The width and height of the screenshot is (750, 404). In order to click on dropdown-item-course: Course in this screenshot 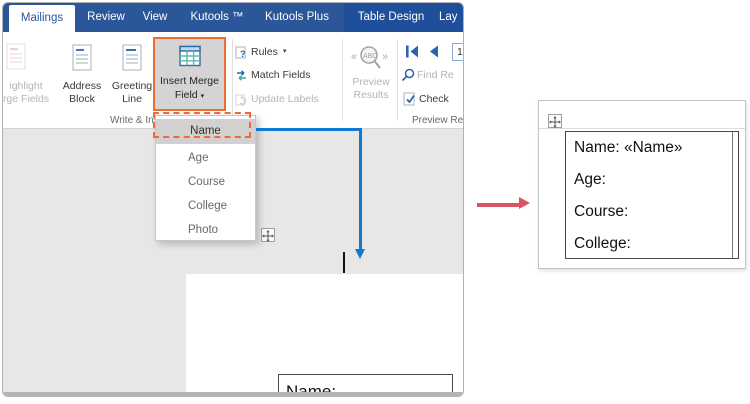, I will do `click(205, 182)`.